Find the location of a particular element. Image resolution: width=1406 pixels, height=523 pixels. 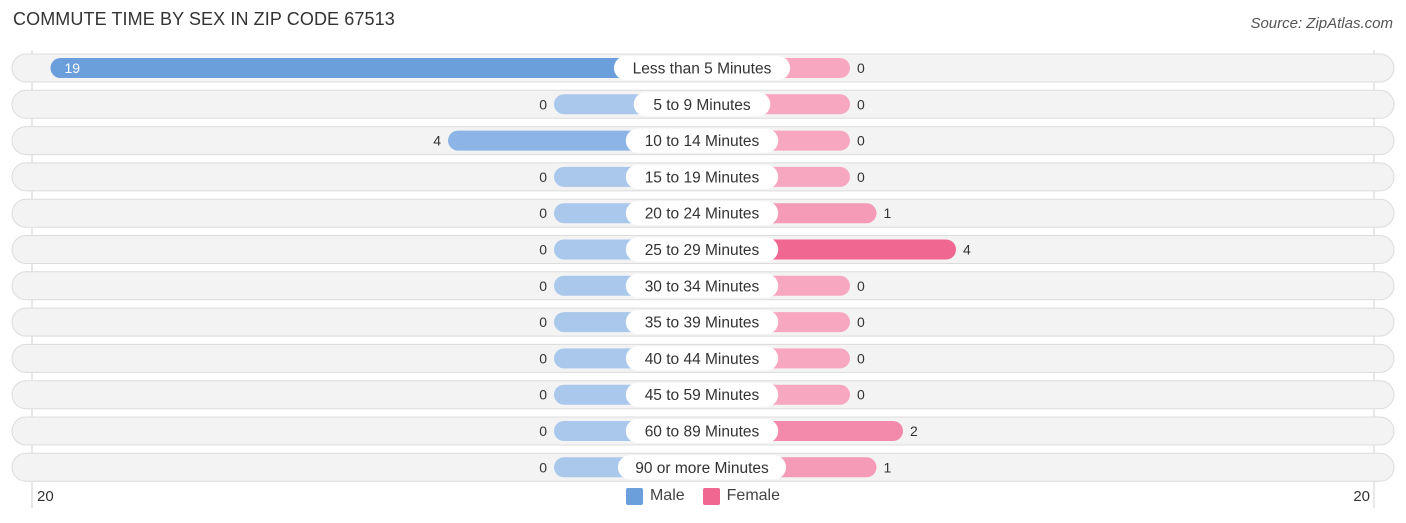

category-label: 20 to 24 Minutes is located at coordinates (702, 214).